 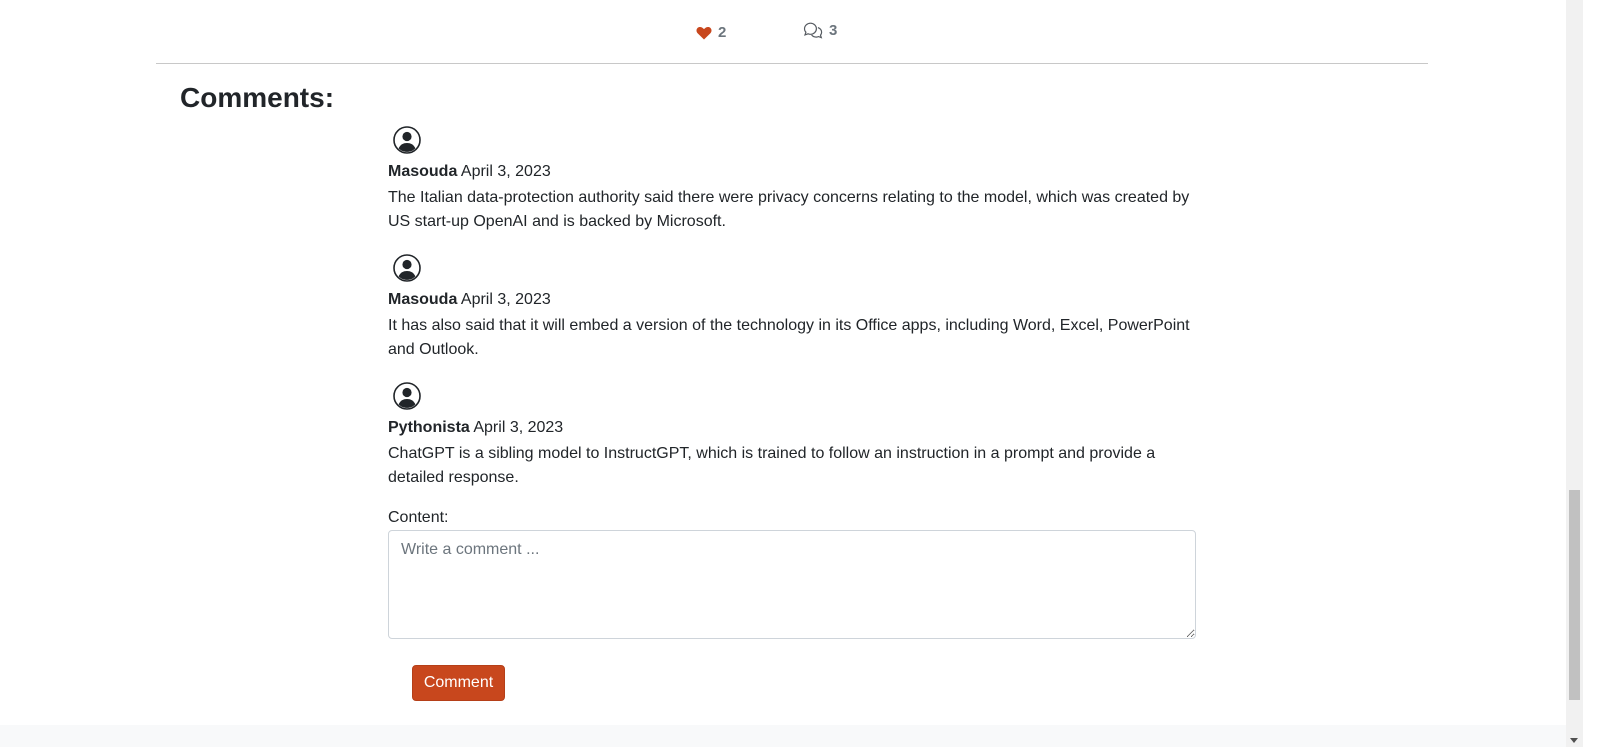 I want to click on comments-count-button: 3, so click(x=820, y=30).